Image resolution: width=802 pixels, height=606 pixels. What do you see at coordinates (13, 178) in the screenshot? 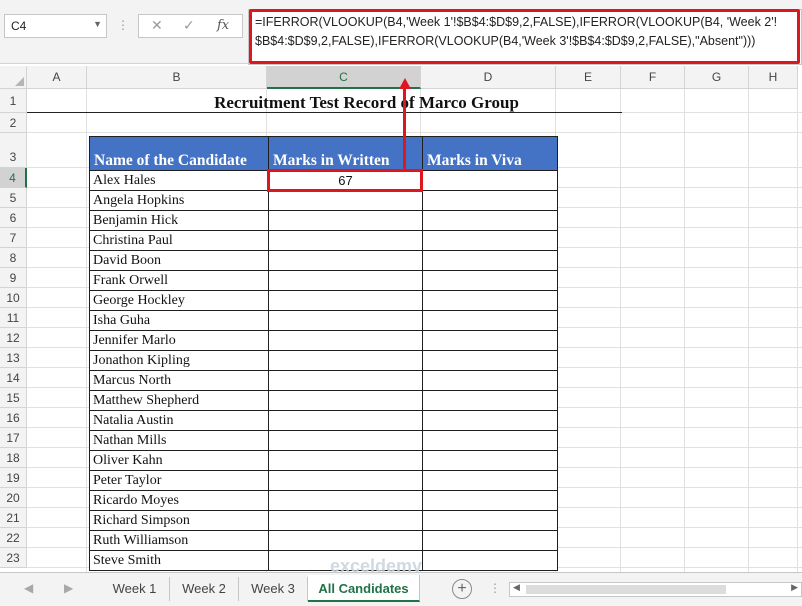
I see `row-header-4: 4` at bounding box center [13, 178].